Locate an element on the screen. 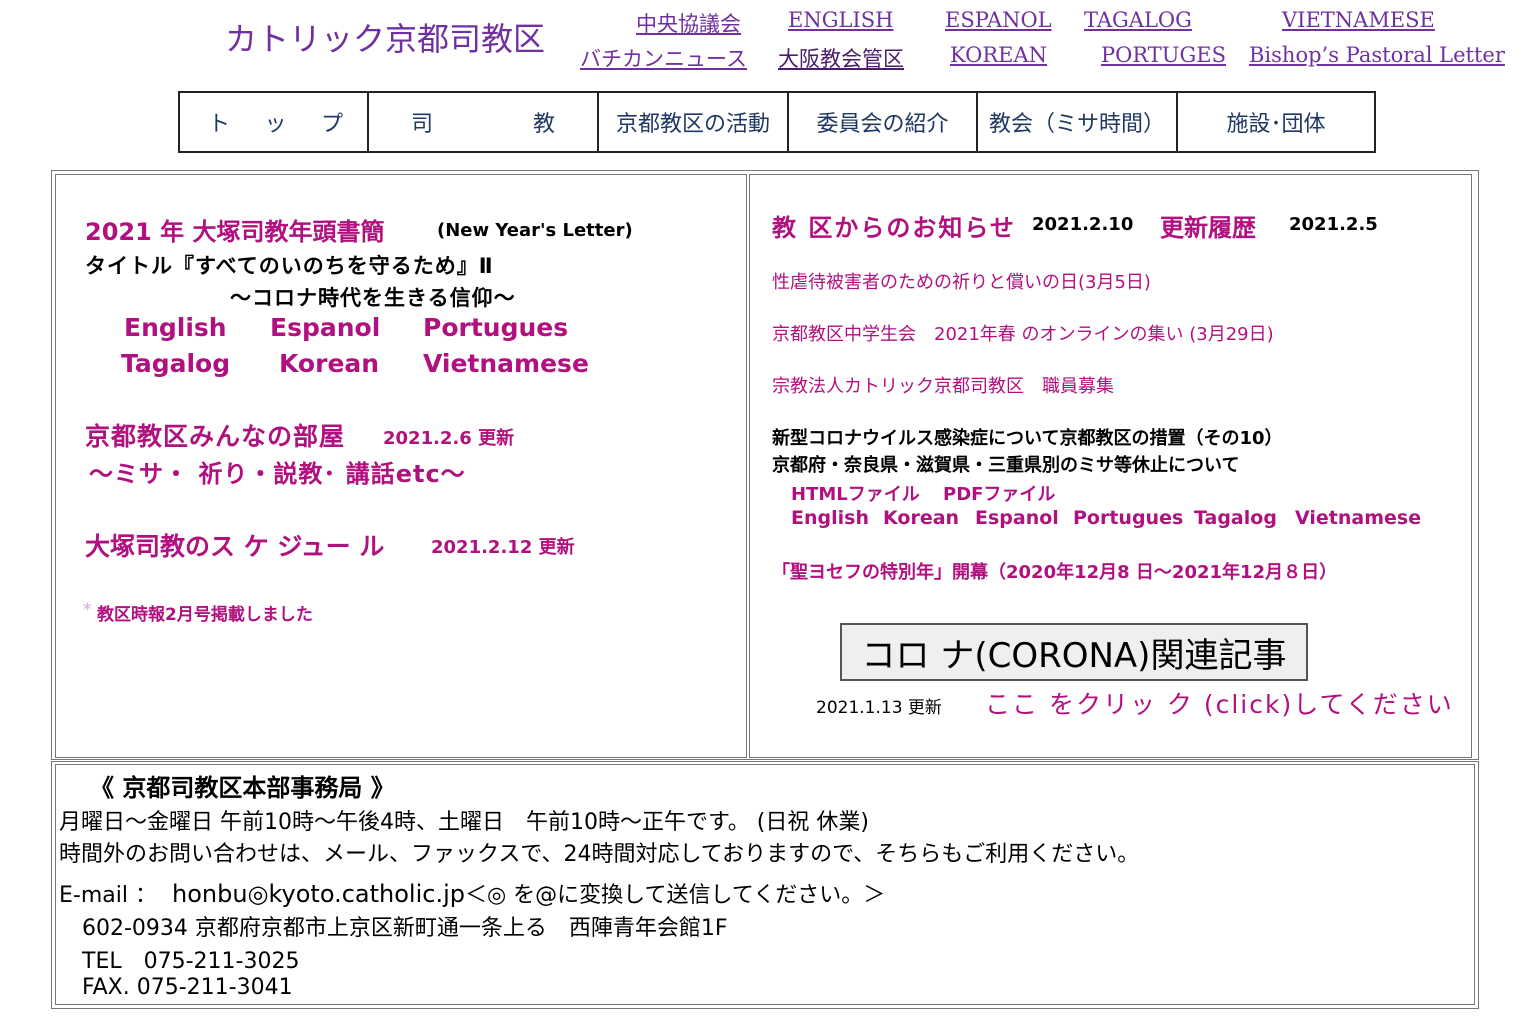  link-pastoral-letter: Bishop’s Pastoral Letter is located at coordinates (1377, 55).